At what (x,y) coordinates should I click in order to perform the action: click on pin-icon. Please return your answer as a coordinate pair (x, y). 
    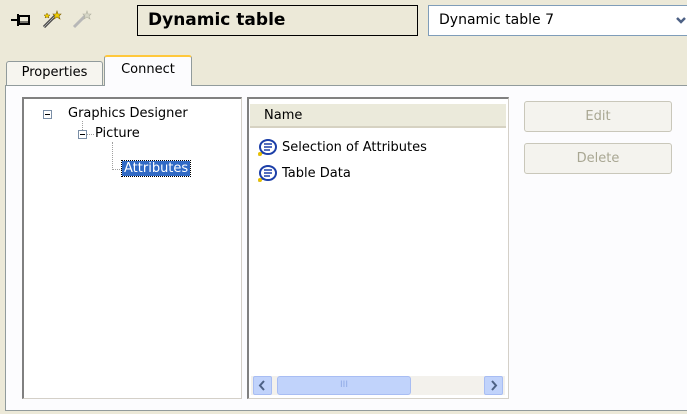
    Looking at the image, I should click on (21, 20).